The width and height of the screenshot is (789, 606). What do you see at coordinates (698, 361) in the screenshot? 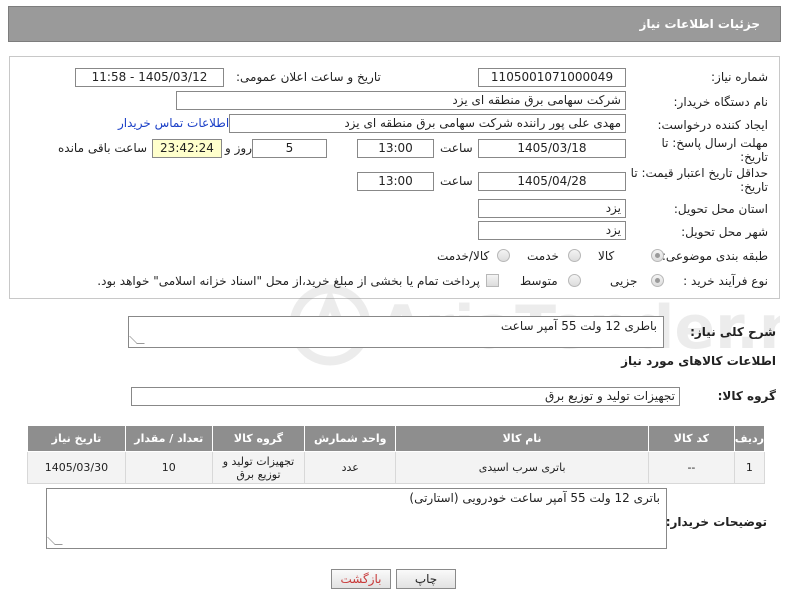
I see `goods-section-title: اطلاعات کالاهای مورد نیاز` at bounding box center [698, 361].